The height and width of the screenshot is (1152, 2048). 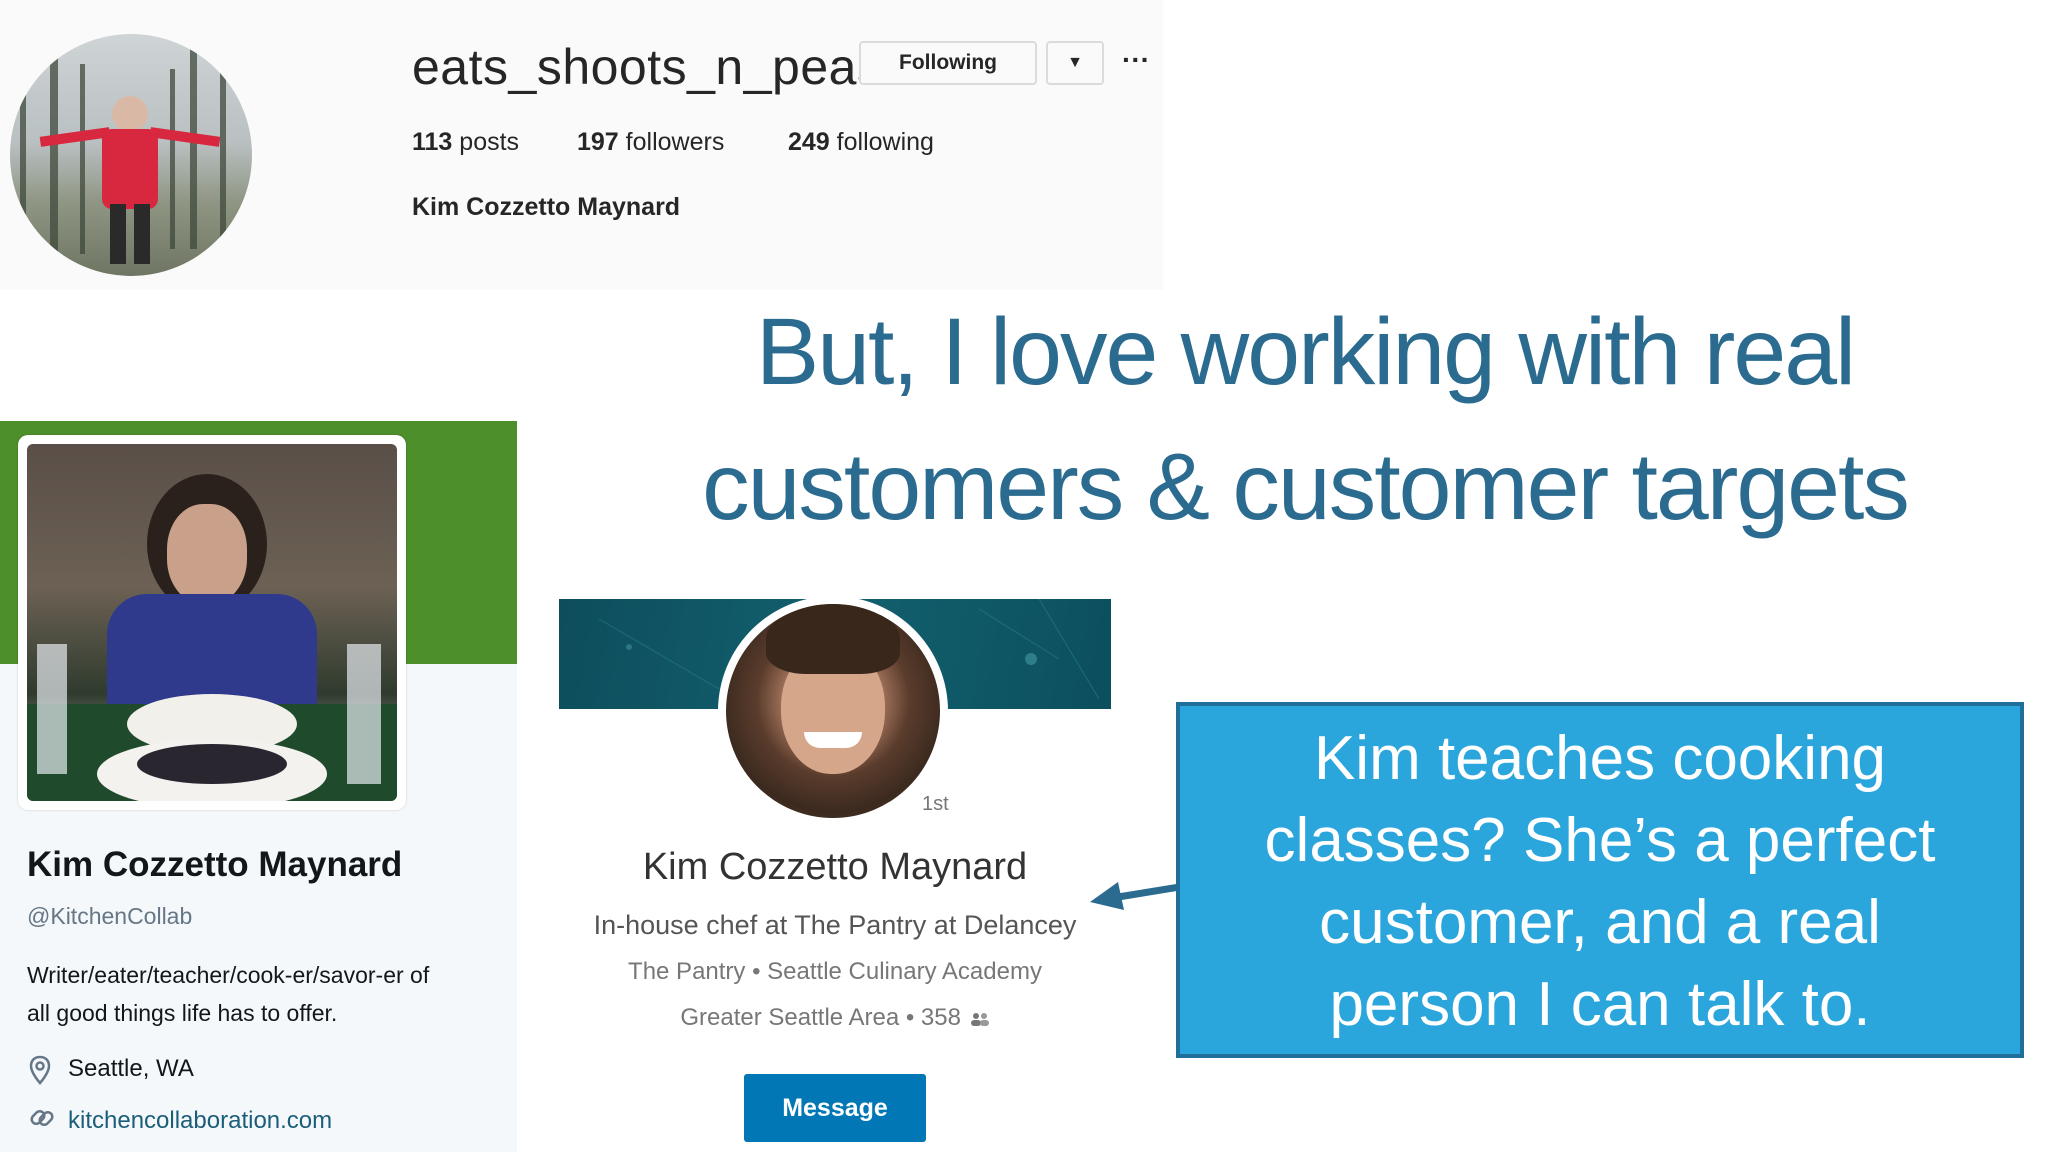 I want to click on connection-degree: 1st, so click(x=935, y=804).